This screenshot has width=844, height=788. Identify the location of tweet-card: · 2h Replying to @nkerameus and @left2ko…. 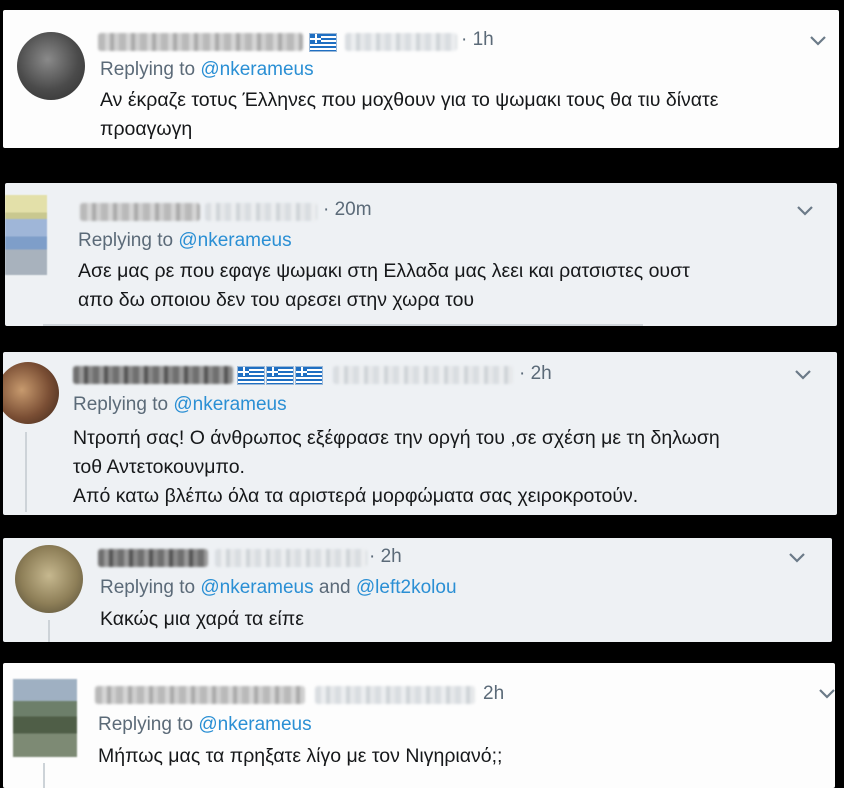
(417, 590).